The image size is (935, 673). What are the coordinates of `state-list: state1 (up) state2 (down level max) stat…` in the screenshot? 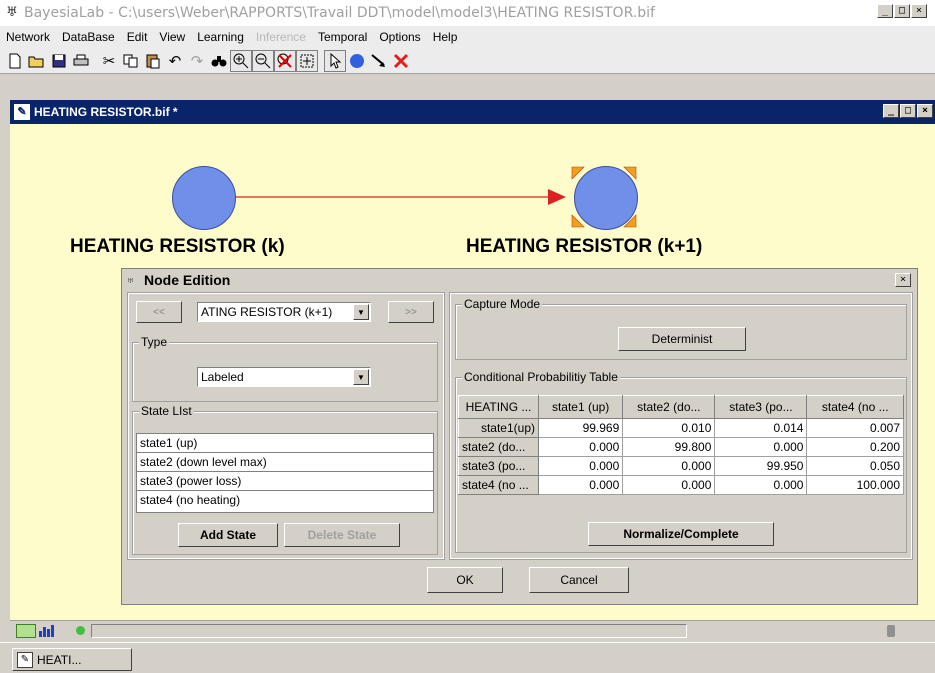 It's located at (285, 473).